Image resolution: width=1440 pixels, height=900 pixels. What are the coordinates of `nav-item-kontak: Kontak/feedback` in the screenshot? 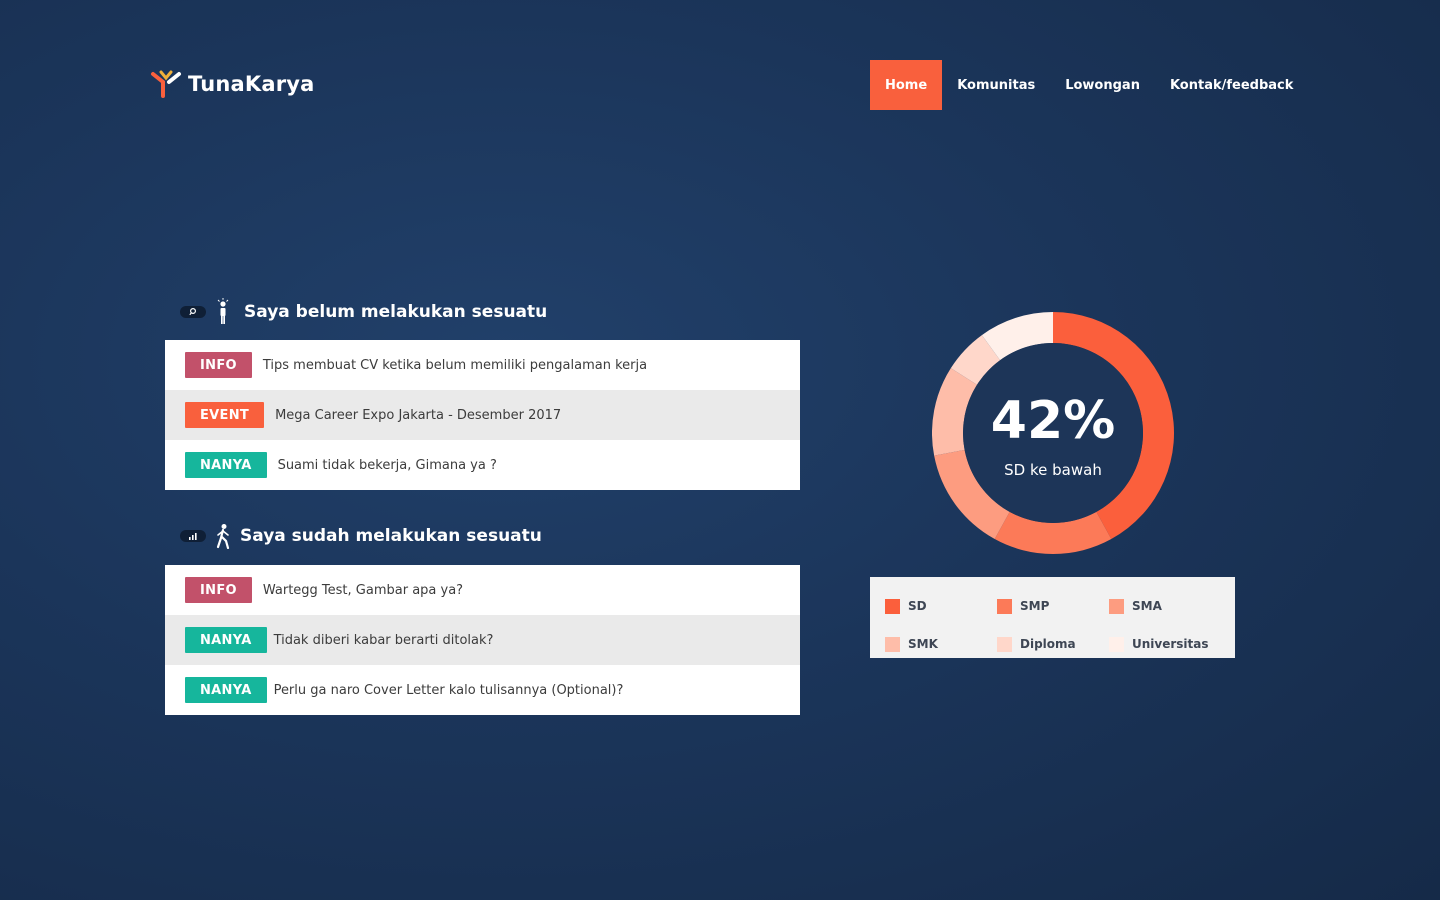 It's located at (1231, 85).